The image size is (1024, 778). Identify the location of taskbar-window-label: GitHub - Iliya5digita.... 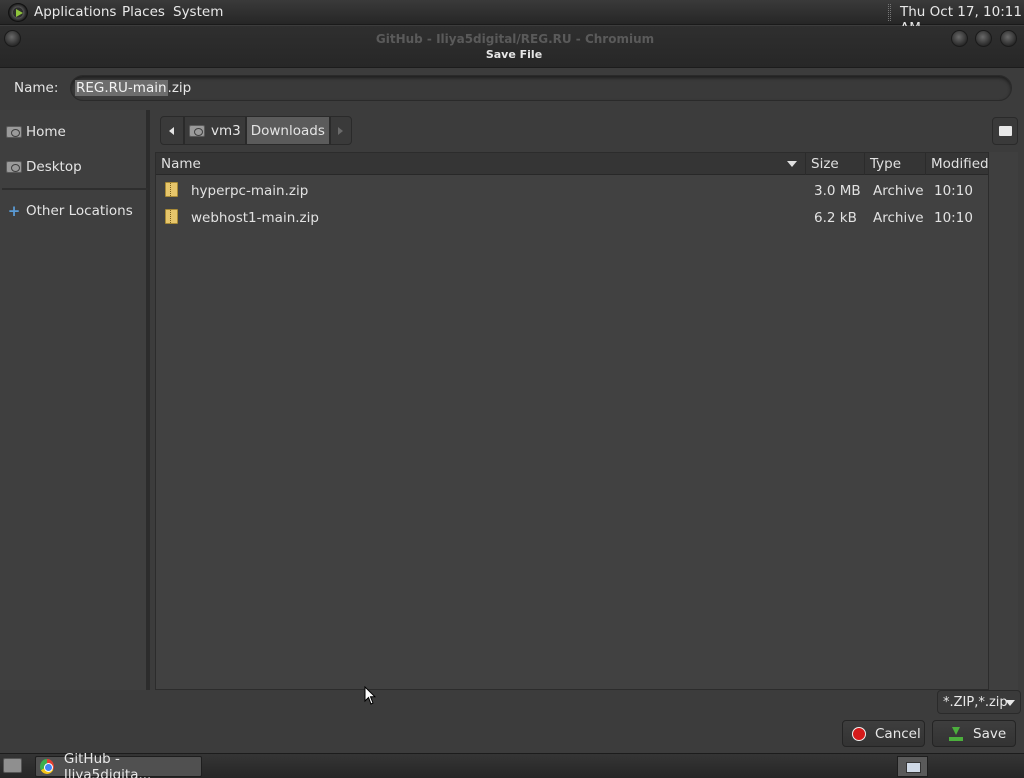
(107, 764).